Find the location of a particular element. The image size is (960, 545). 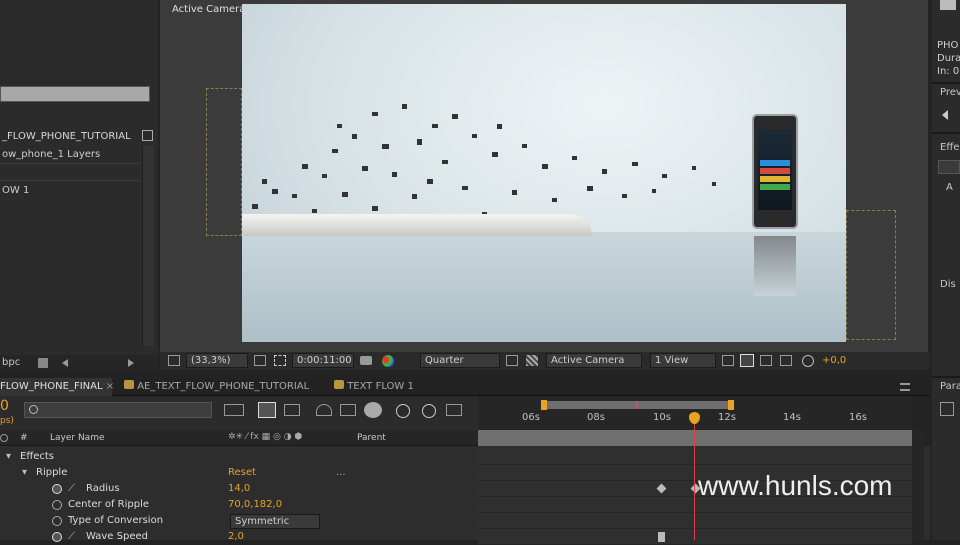

mask-icon is located at coordinates (280, 360).